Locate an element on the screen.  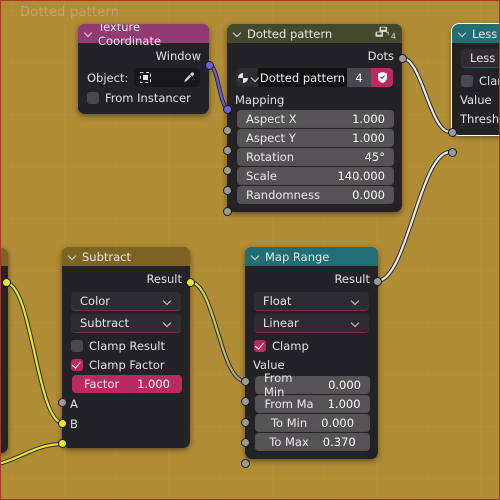
socket-group-dots-output is located at coordinates (402, 58).